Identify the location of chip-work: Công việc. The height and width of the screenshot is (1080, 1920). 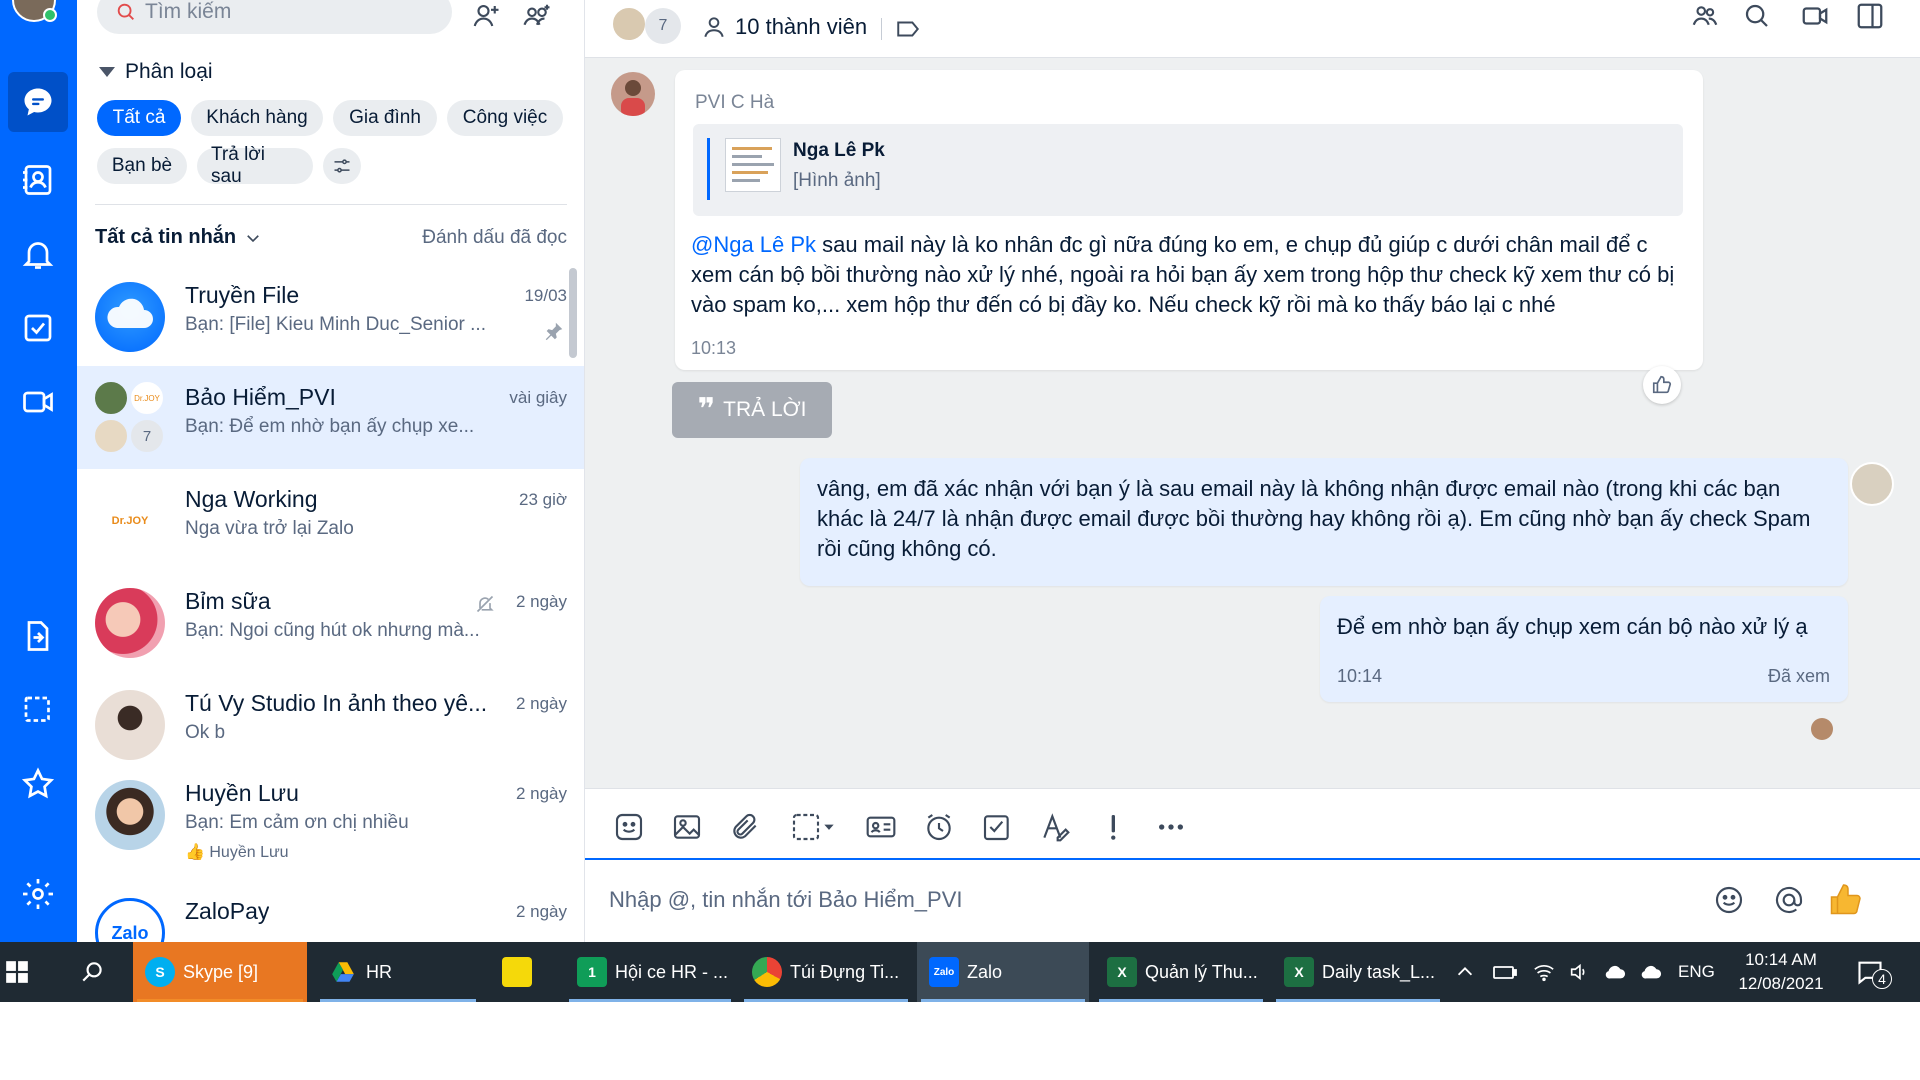
(505, 118).